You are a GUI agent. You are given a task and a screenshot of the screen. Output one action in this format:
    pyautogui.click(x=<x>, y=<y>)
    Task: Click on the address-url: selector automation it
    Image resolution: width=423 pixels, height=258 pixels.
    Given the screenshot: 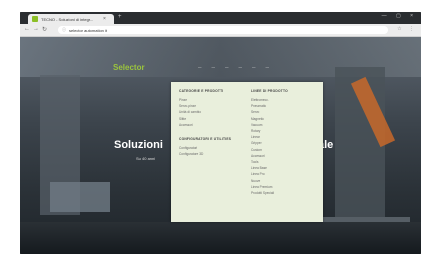 What is the action you would take?
    pyautogui.click(x=88, y=30)
    